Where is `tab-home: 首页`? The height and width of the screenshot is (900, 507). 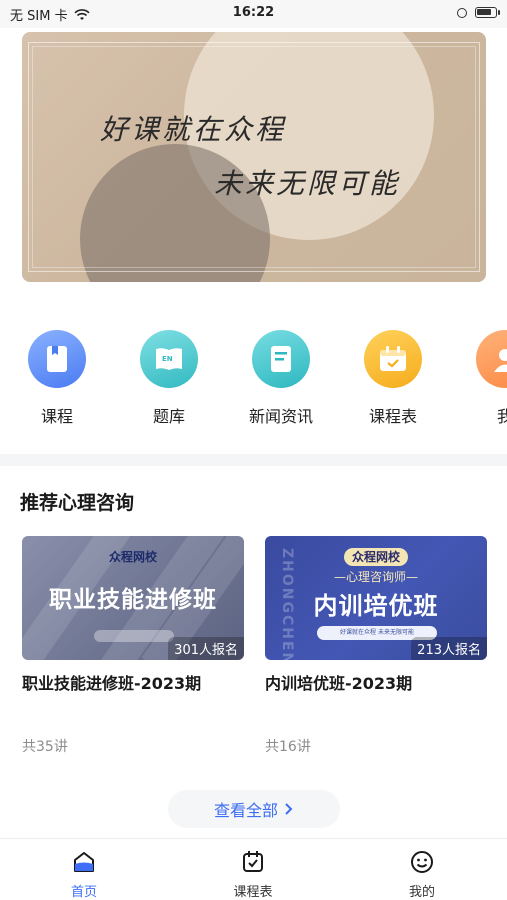
tab-home: 首页 is located at coordinates (84, 874).